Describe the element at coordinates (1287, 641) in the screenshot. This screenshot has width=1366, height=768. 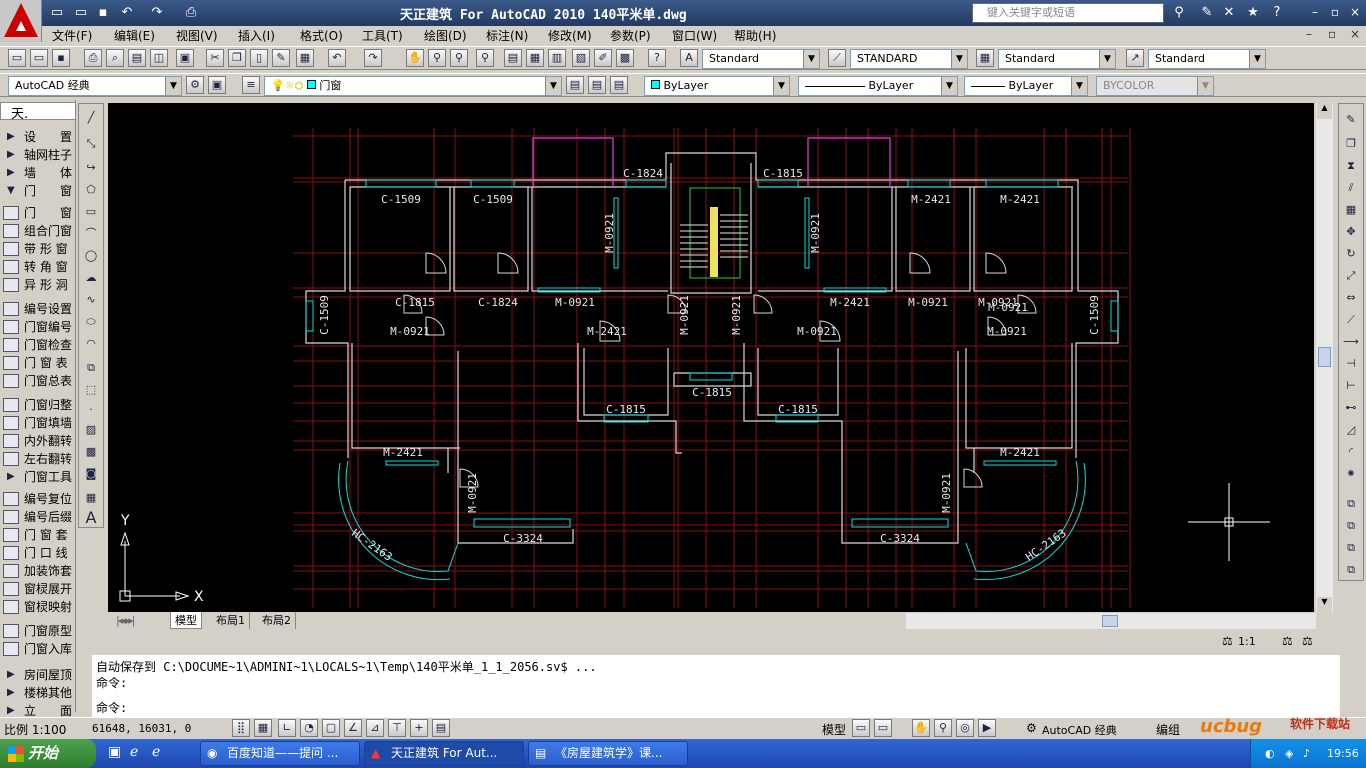
I see `annotation-visibility-icon: ⚖` at that location.